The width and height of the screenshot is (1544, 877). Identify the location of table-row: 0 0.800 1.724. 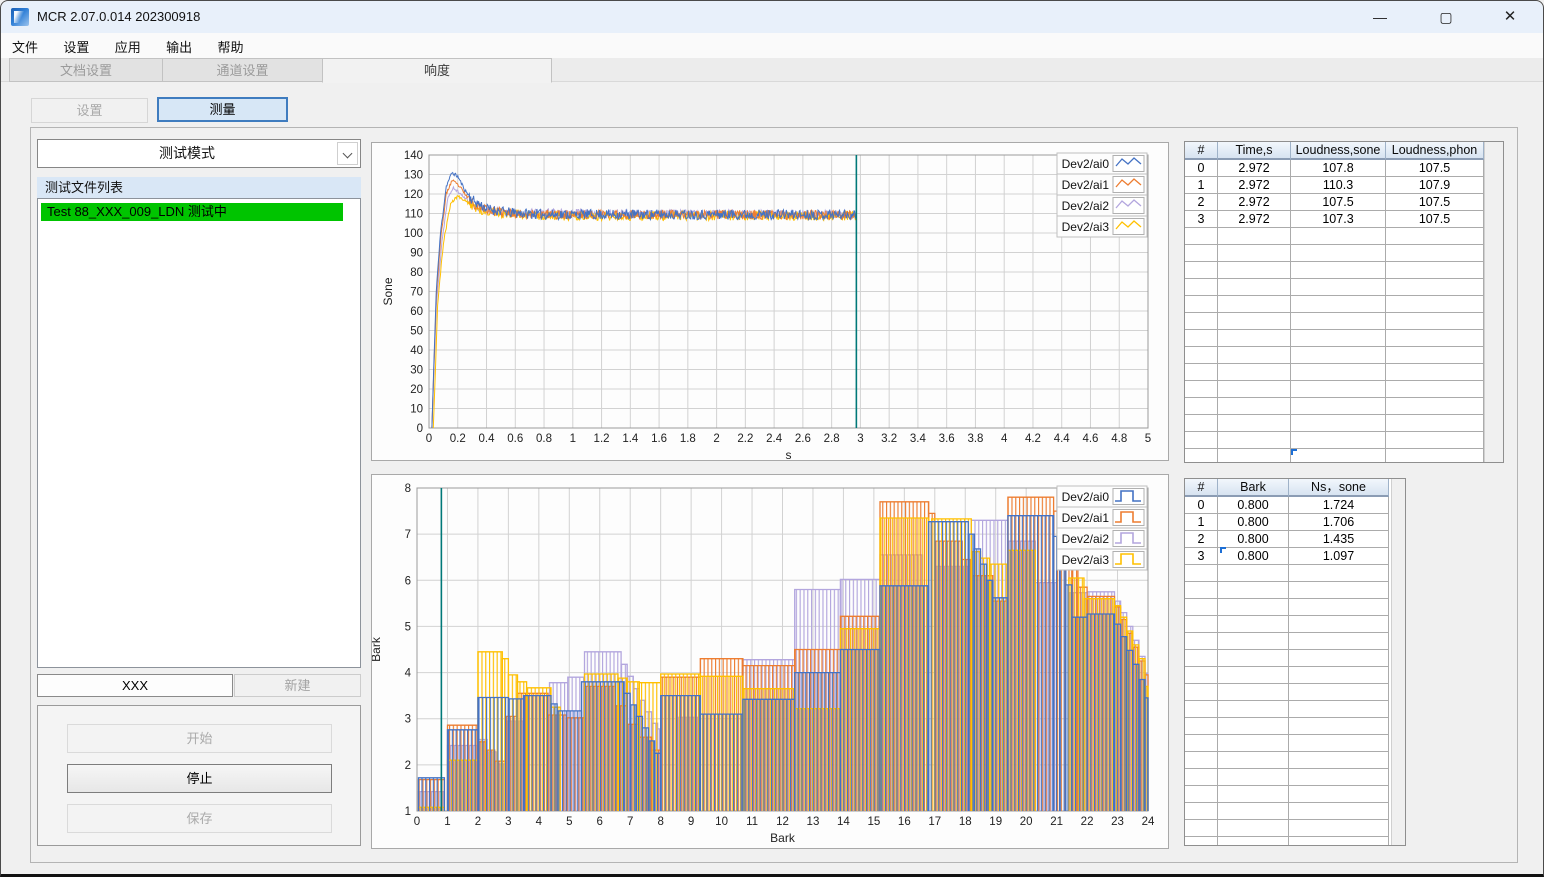
(1295, 505).